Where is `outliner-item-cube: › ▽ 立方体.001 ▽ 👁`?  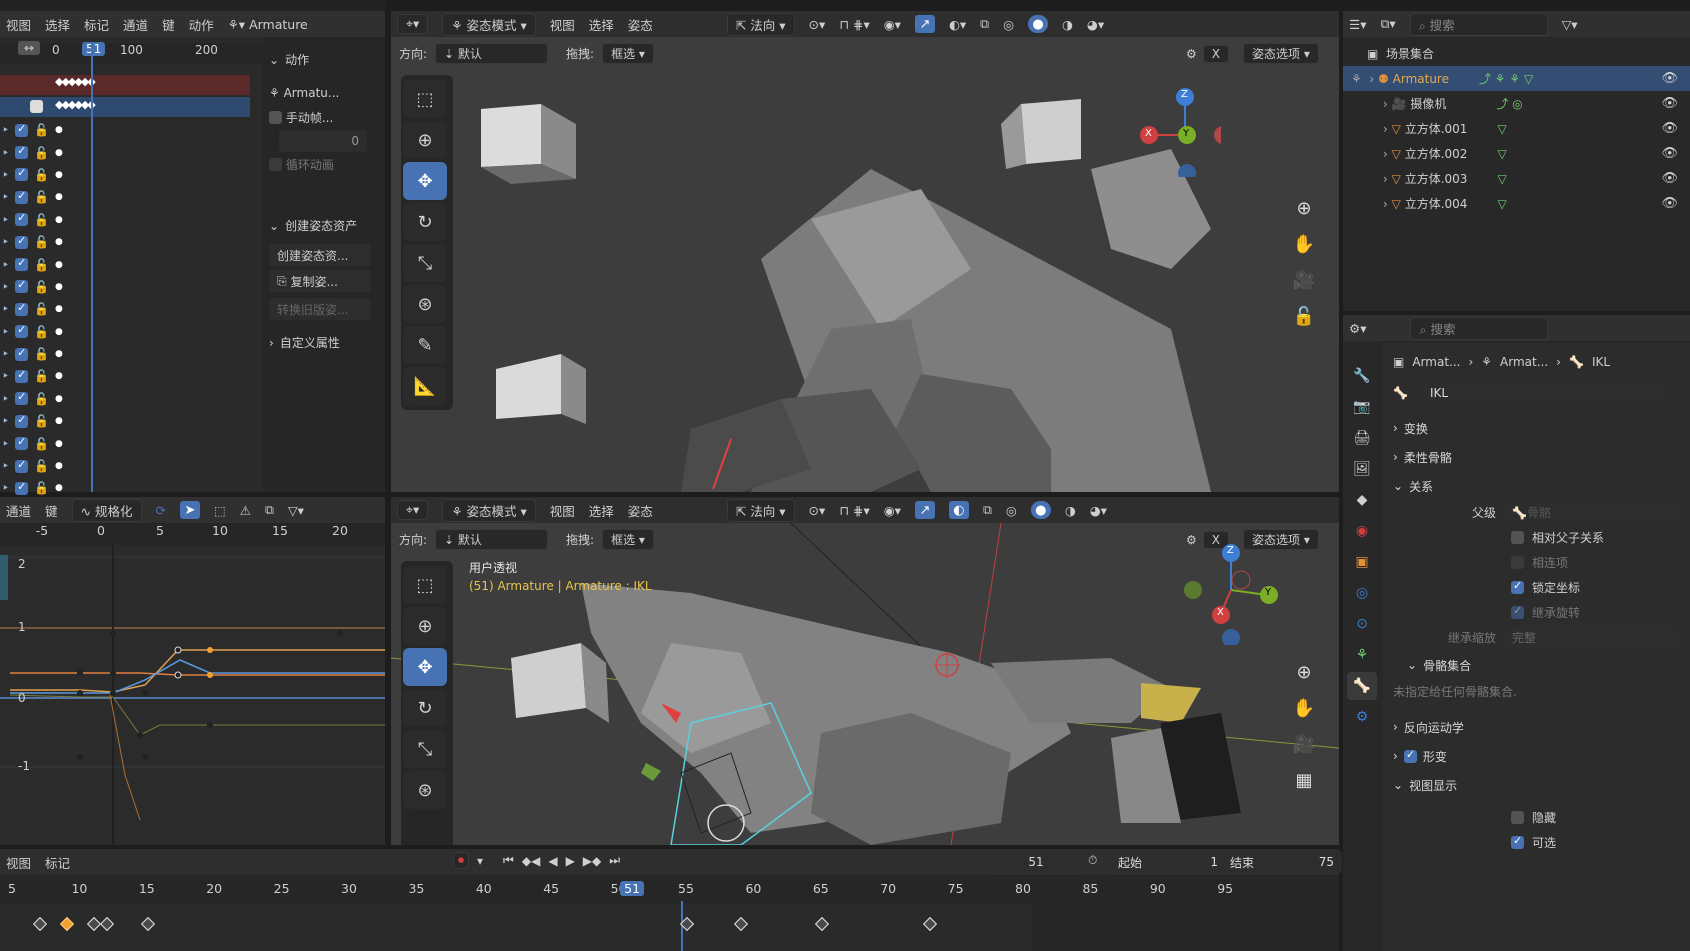
outliner-item-cube: › ▽ 立方体.001 ▽ 👁 is located at coordinates (1516, 128).